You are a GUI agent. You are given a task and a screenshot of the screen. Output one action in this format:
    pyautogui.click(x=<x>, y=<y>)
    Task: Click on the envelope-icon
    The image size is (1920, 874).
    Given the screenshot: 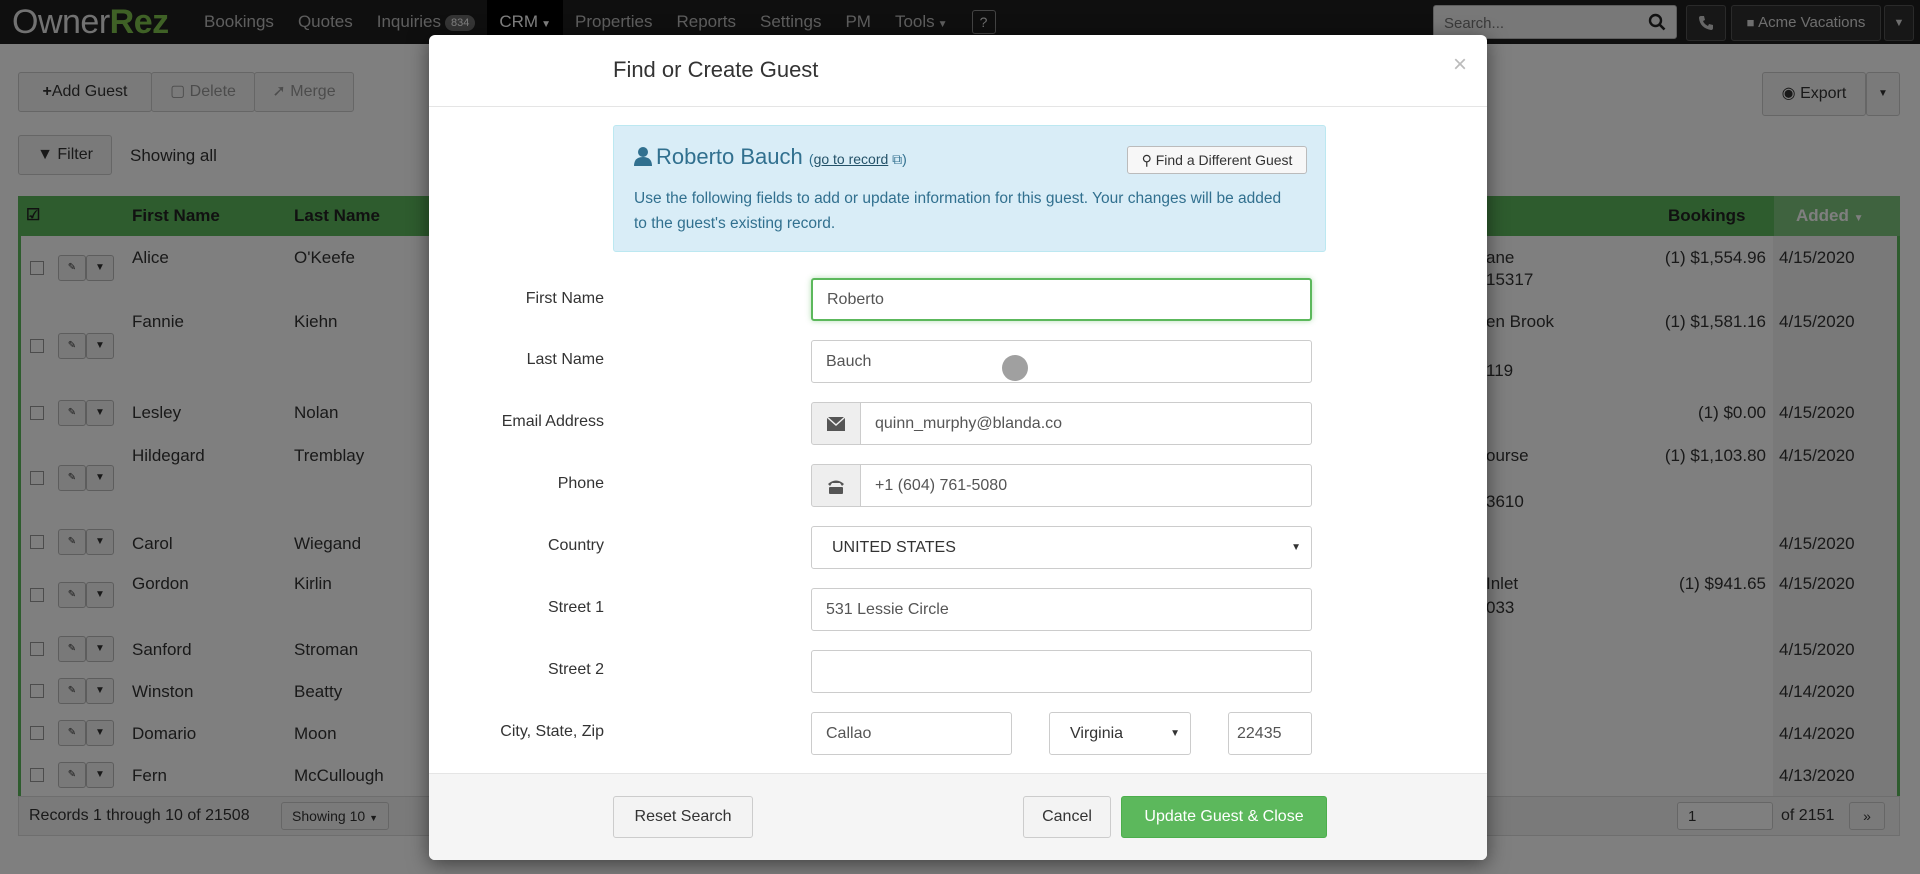 What is the action you would take?
    pyautogui.click(x=836, y=423)
    